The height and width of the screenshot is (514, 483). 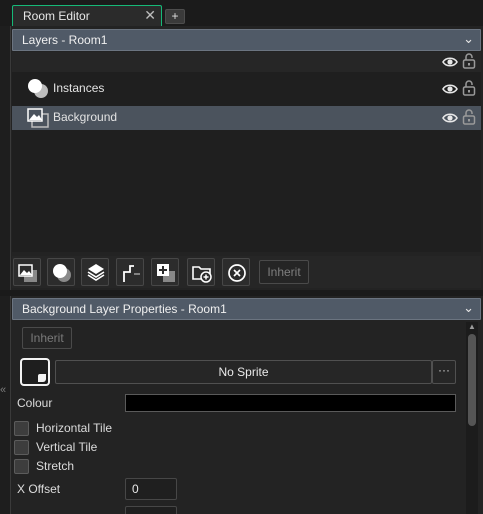 What do you see at coordinates (47, 338) in the screenshot?
I see `inherit-properties-button: Inherit` at bounding box center [47, 338].